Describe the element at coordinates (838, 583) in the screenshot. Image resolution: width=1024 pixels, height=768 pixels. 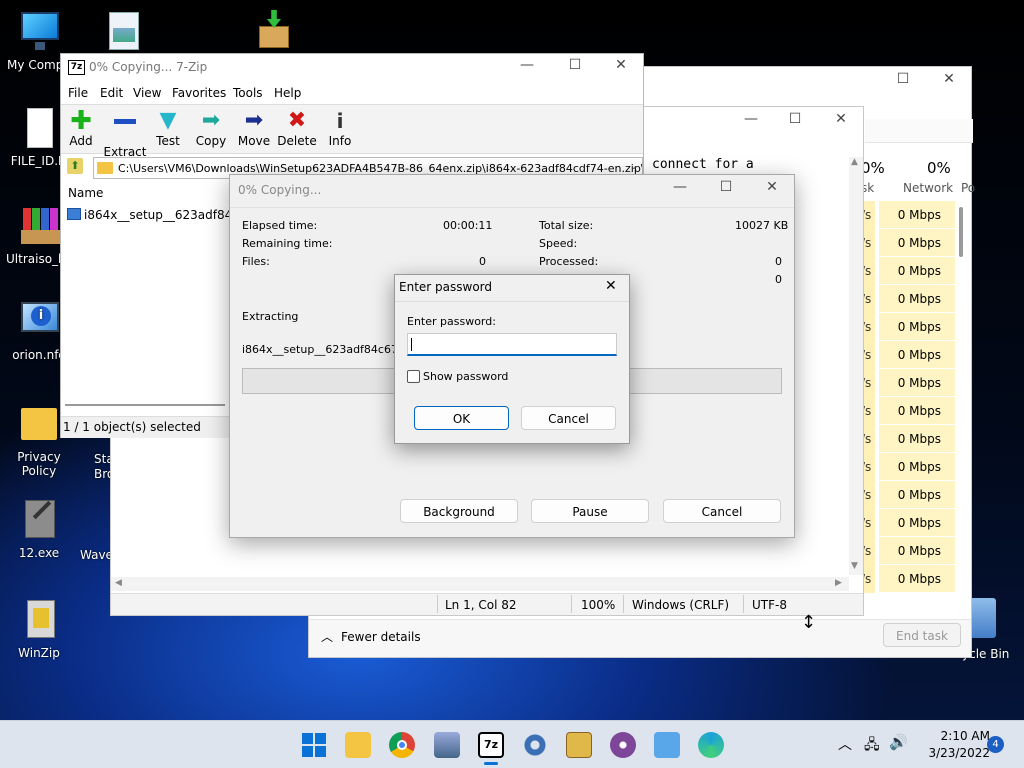
I see `scroll-right-icon: ▶` at that location.